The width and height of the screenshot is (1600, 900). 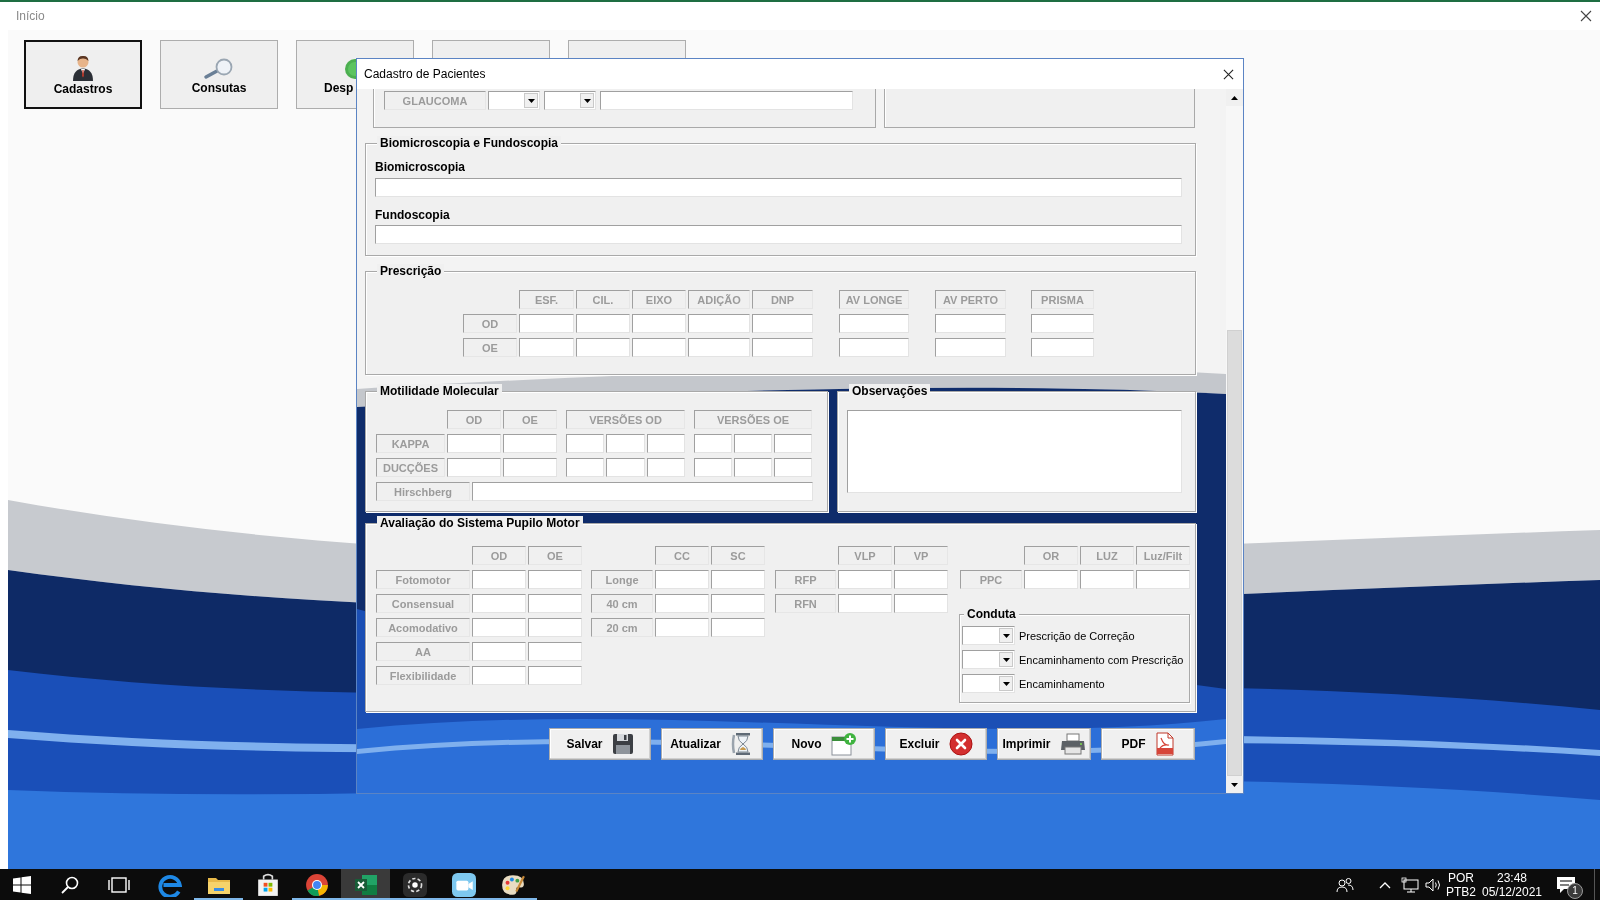 What do you see at coordinates (1410, 884) in the screenshot?
I see `network-icon` at bounding box center [1410, 884].